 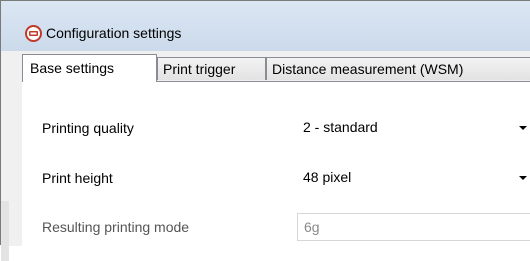 I want to click on print-height-select: 48 pixel, so click(x=413, y=178).